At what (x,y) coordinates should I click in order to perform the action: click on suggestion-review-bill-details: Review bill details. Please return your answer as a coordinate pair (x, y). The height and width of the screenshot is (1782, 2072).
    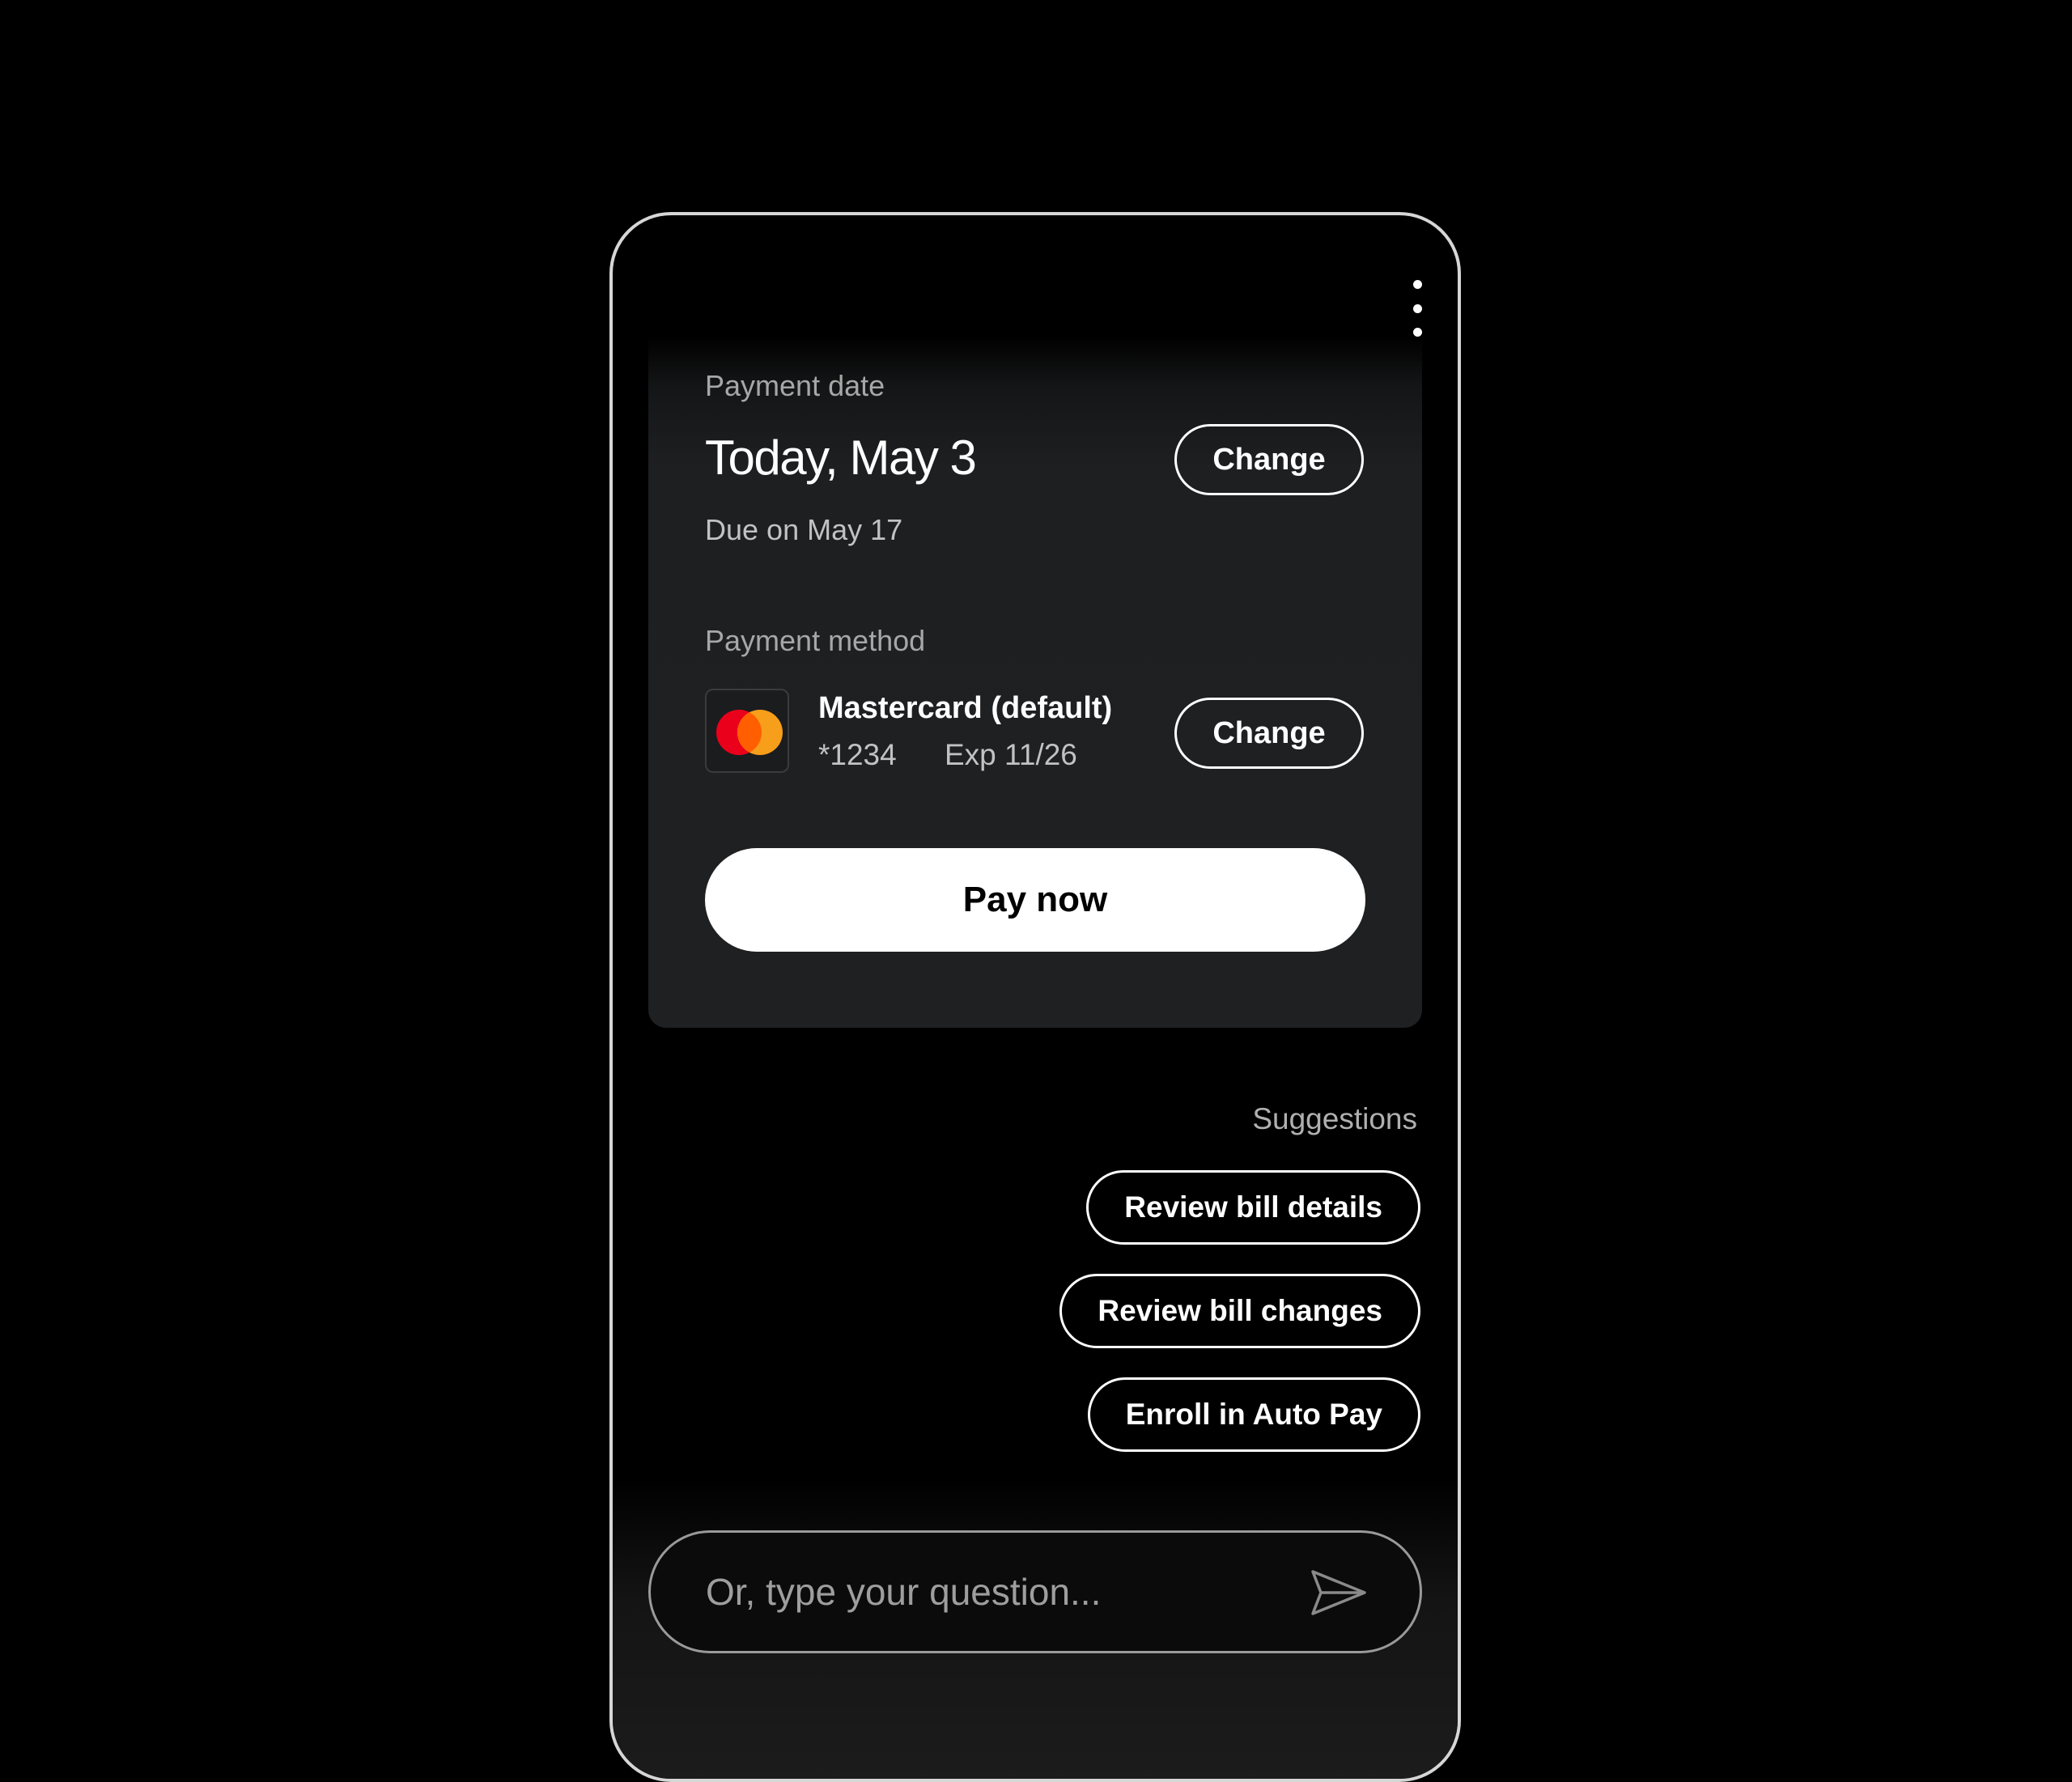
    Looking at the image, I should click on (1253, 1207).